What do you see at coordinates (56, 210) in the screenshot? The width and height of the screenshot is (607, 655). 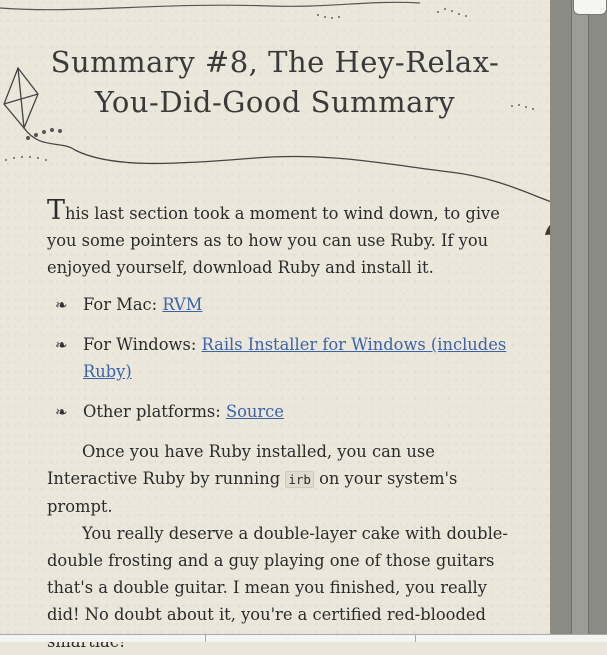 I see `dropcap: T` at bounding box center [56, 210].